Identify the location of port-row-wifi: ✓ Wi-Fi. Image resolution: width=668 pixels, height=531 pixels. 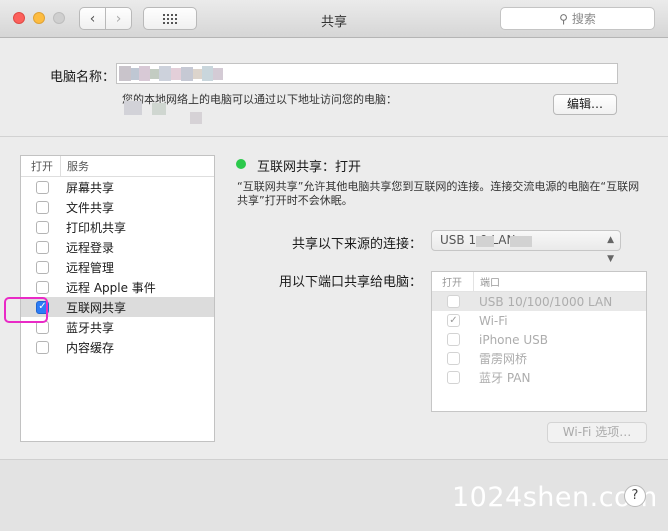
(539, 320).